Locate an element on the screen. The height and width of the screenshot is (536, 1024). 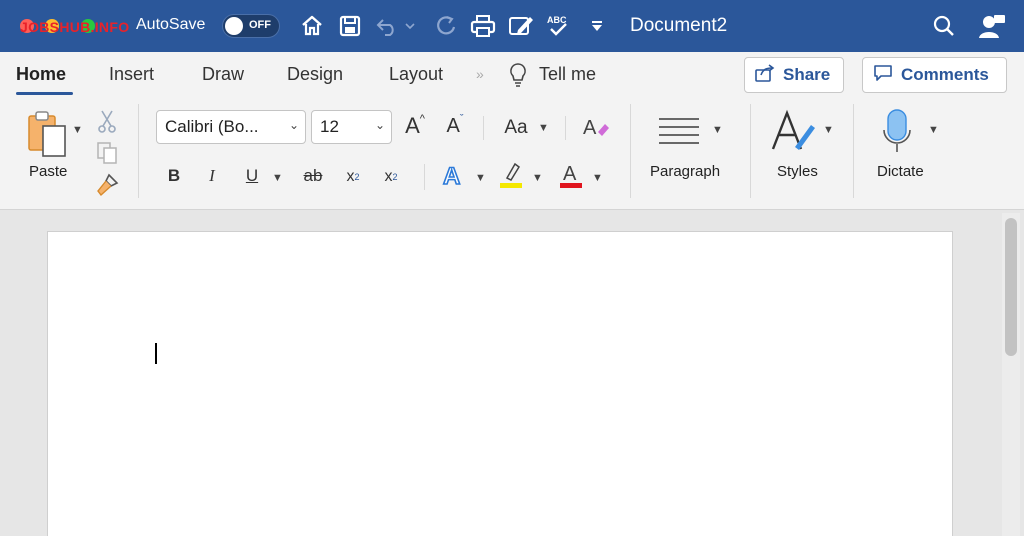
search-icon is located at coordinates (944, 26).